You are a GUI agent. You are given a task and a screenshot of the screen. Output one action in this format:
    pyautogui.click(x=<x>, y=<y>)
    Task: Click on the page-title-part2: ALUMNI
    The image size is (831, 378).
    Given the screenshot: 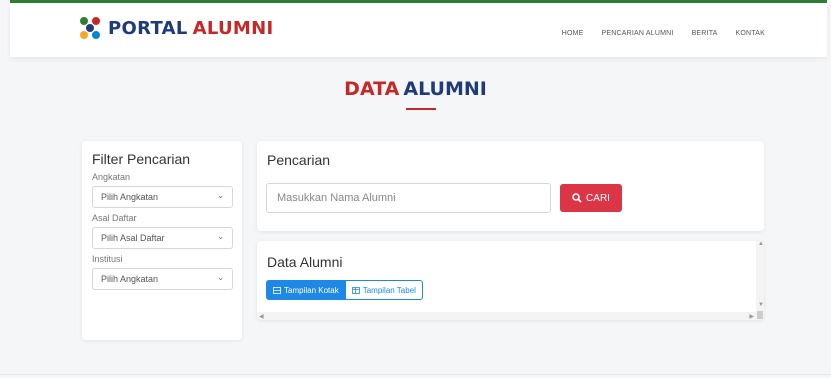 What is the action you would take?
    pyautogui.click(x=445, y=89)
    